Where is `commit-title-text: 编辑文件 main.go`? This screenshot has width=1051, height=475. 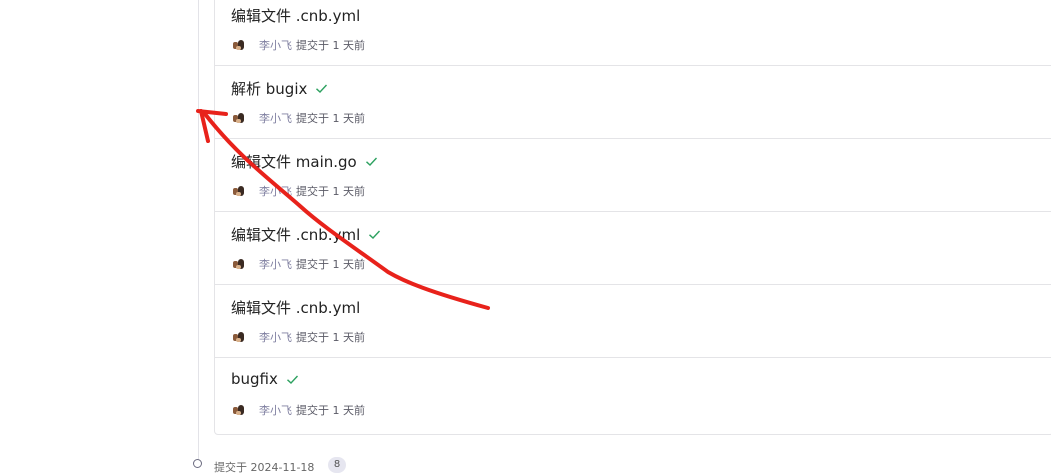 commit-title-text: 编辑文件 main.go is located at coordinates (294, 161).